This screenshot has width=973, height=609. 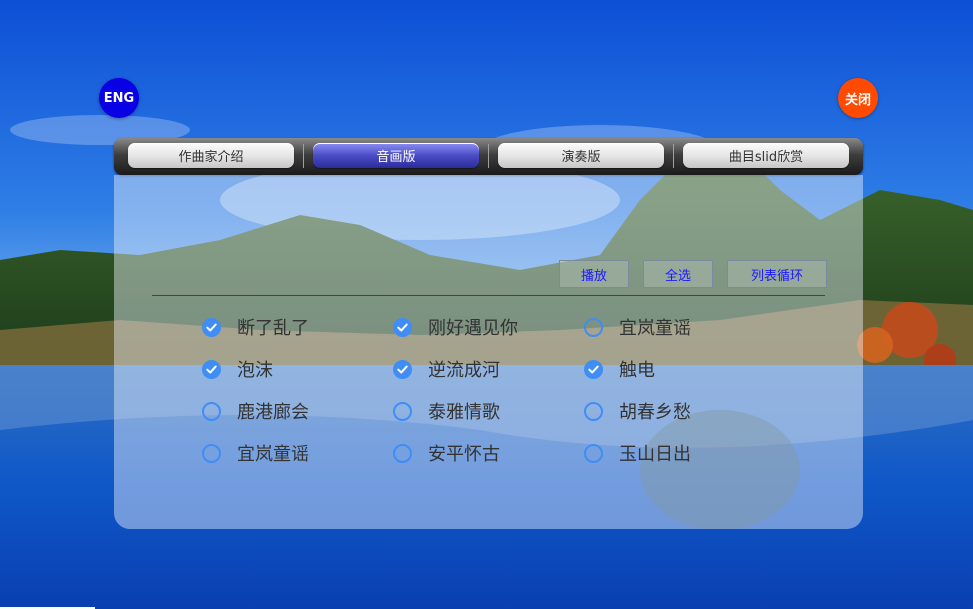 I want to click on song-item: 泰雅情歌, so click(x=446, y=411).